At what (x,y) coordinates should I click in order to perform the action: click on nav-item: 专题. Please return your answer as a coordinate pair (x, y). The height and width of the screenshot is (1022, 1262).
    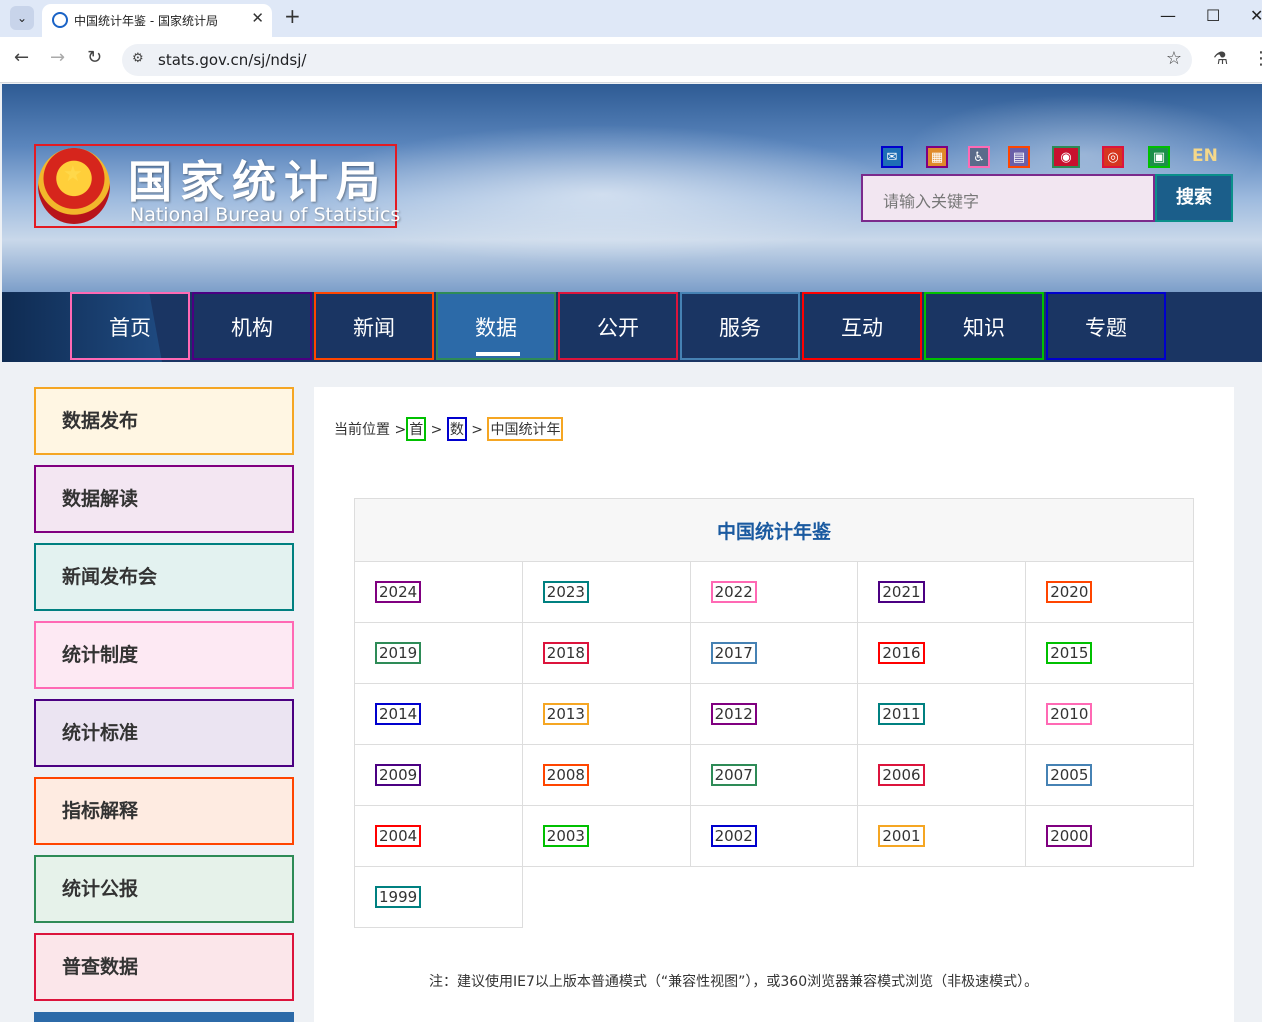
    Looking at the image, I should click on (1106, 326).